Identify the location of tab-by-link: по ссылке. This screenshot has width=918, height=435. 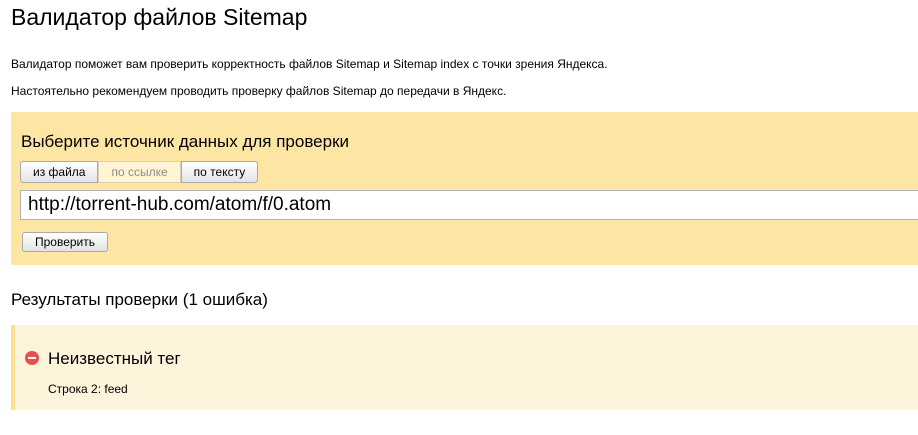
(139, 172).